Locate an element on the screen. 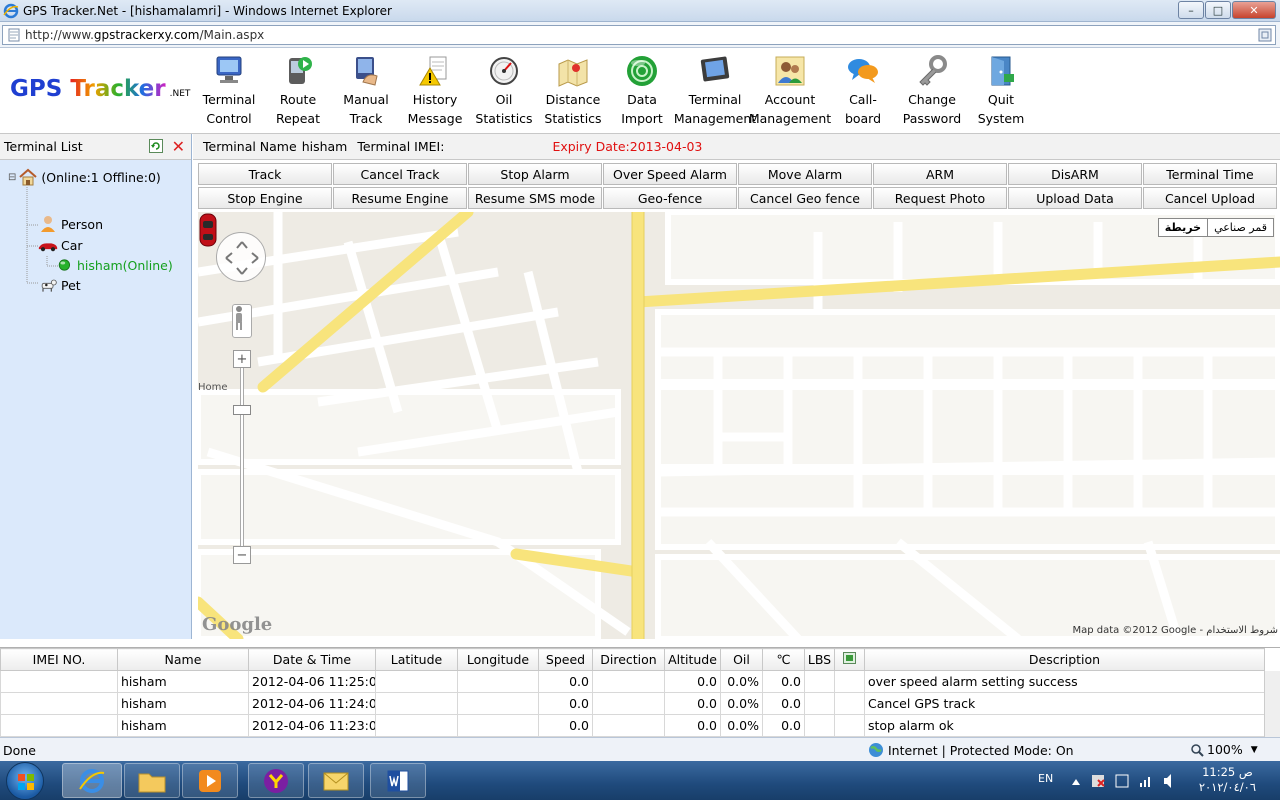 Image resolution: width=1280 pixels, height=804 pixels. cancel-track-button: Cancel Track is located at coordinates (400, 174).